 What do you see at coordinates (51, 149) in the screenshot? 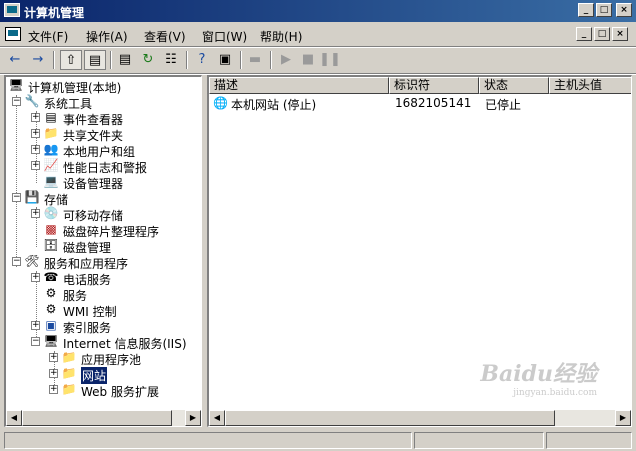
I see `users-icon: 👥` at bounding box center [51, 149].